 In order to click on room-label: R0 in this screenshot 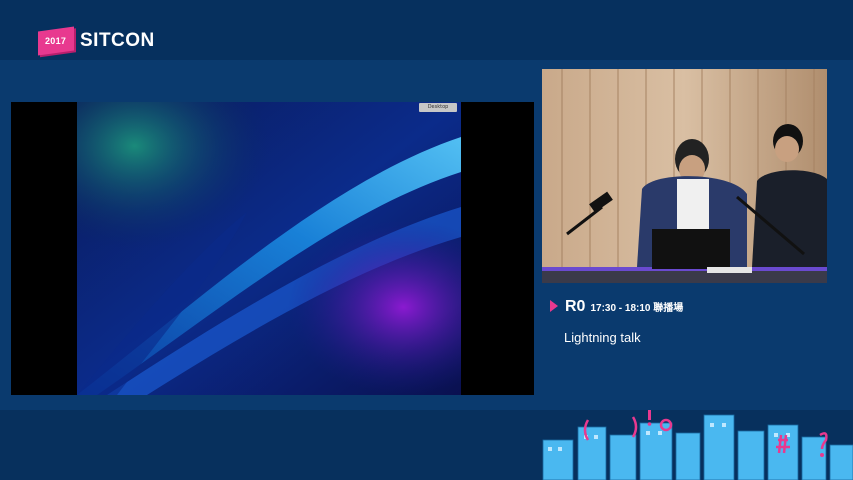, I will do `click(575, 306)`.